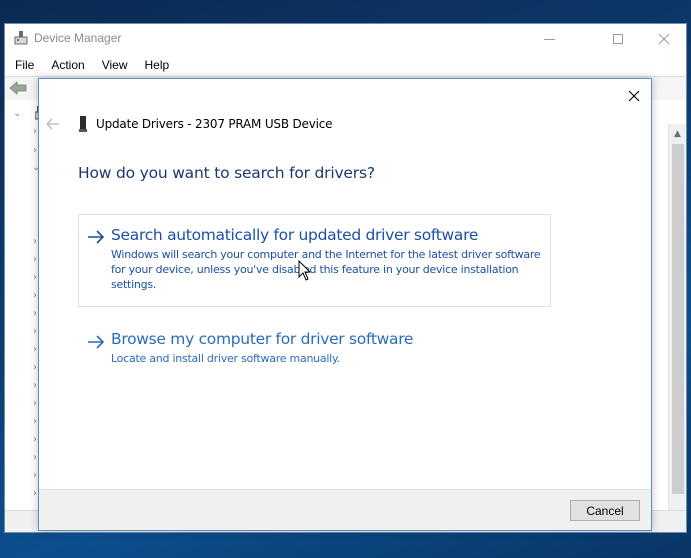 This screenshot has height=558, width=691. Describe the element at coordinates (17, 113) in the screenshot. I see `expand-chevron-icon: ⌄` at that location.